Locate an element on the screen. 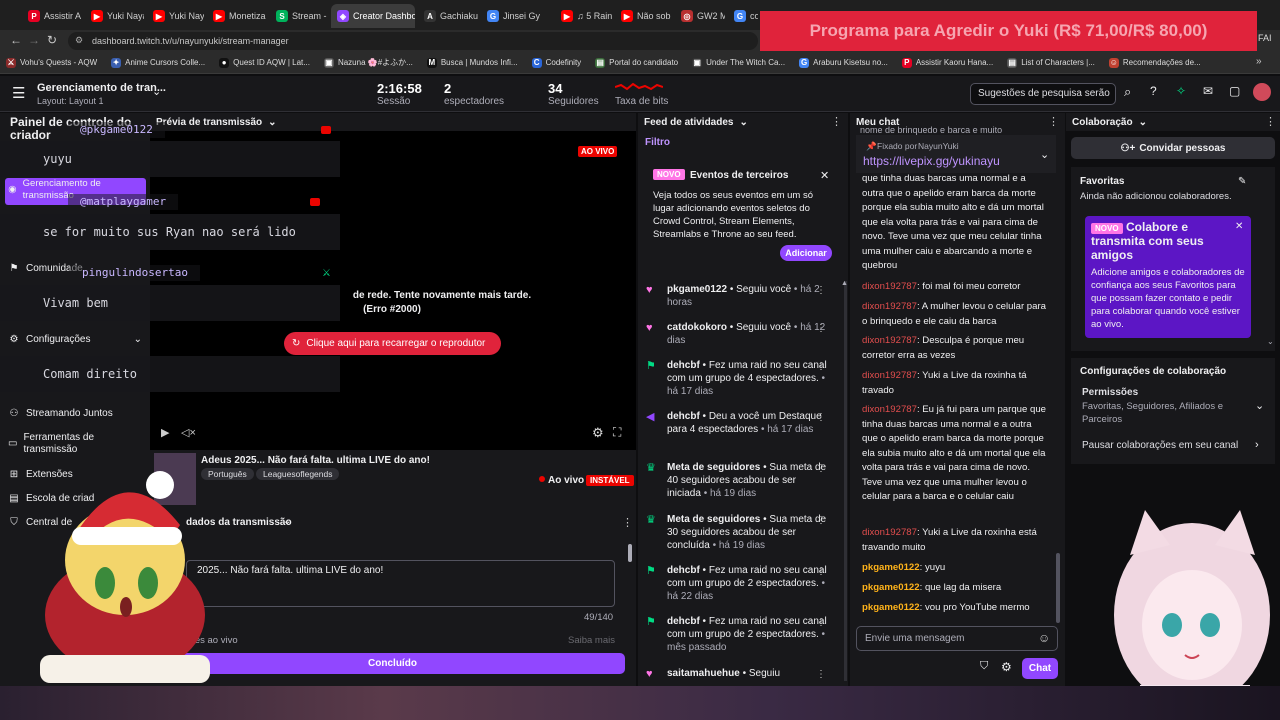 Image resolution: width=1280 pixels, height=720 pixels. browser-tab: ◈ Creator Dashboa is located at coordinates (373, 16).